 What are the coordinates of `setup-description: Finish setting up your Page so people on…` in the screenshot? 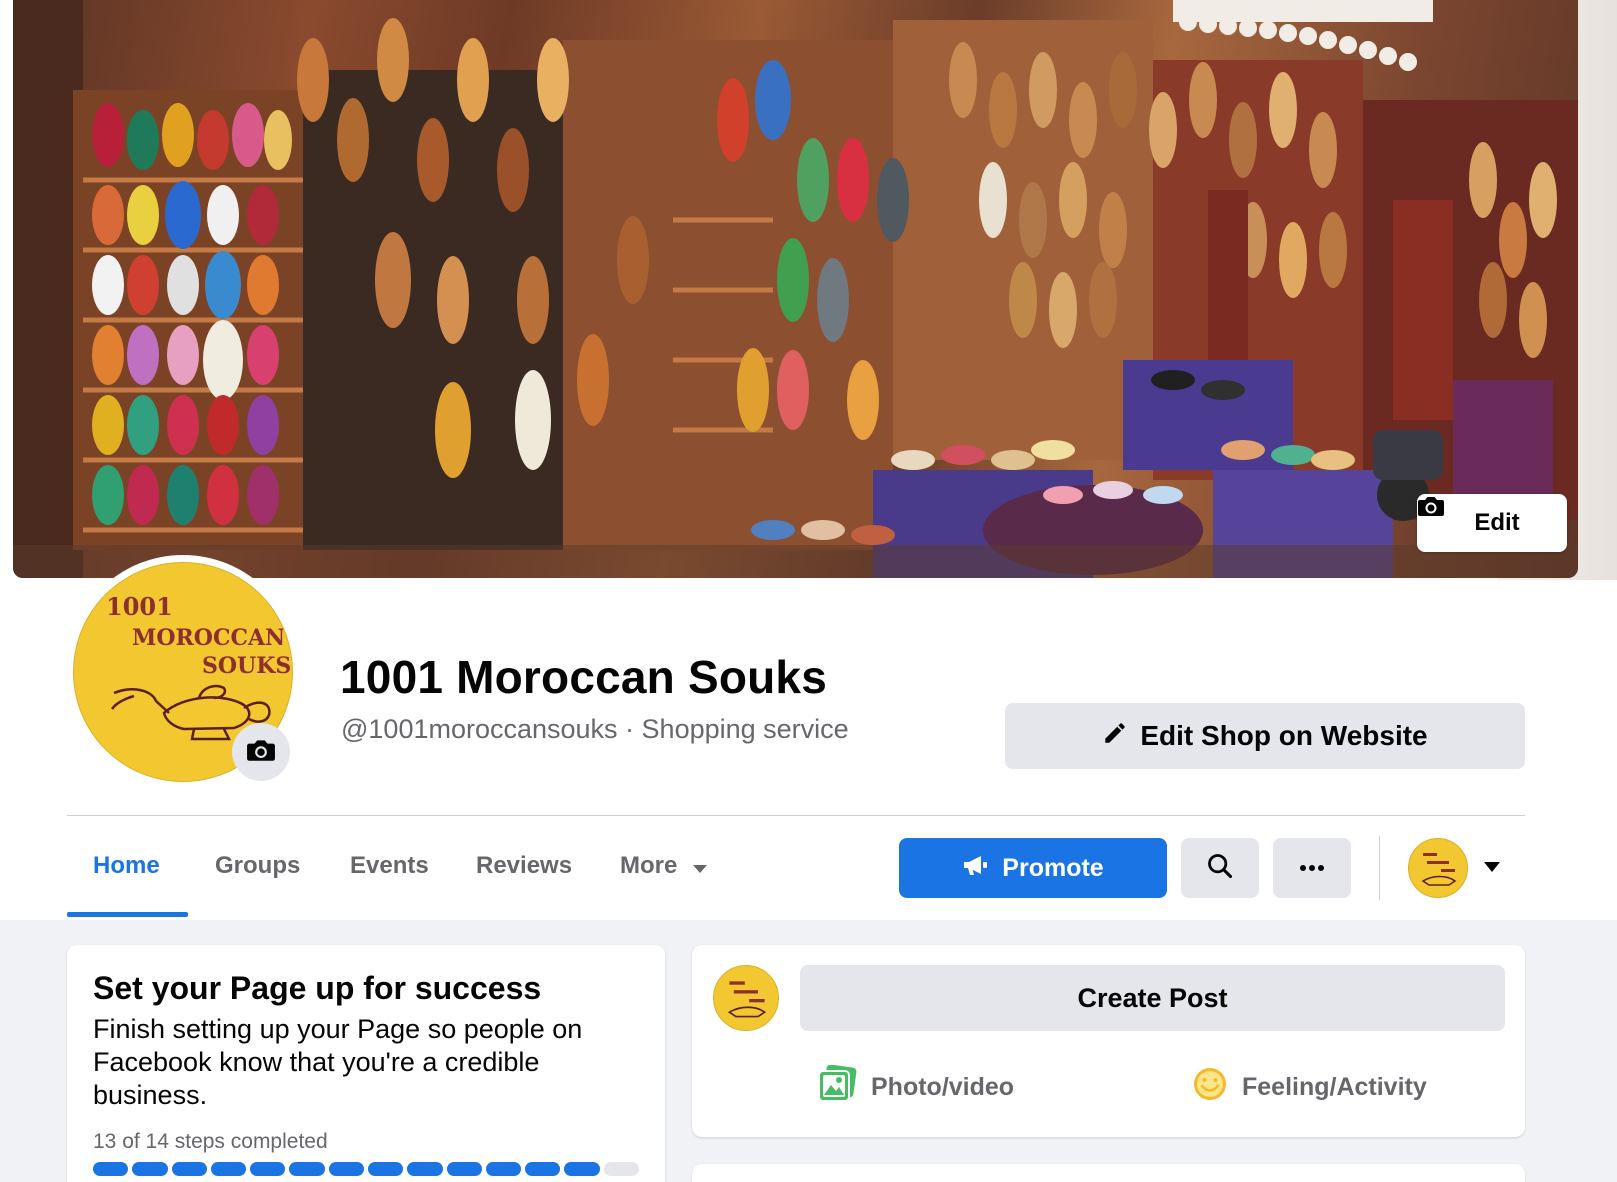 It's located at (338, 1062).